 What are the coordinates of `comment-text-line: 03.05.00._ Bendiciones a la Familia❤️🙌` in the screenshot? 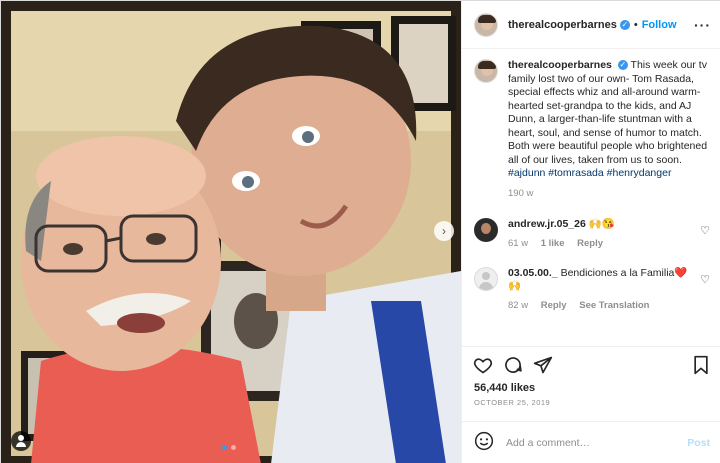 It's located at (603, 280).